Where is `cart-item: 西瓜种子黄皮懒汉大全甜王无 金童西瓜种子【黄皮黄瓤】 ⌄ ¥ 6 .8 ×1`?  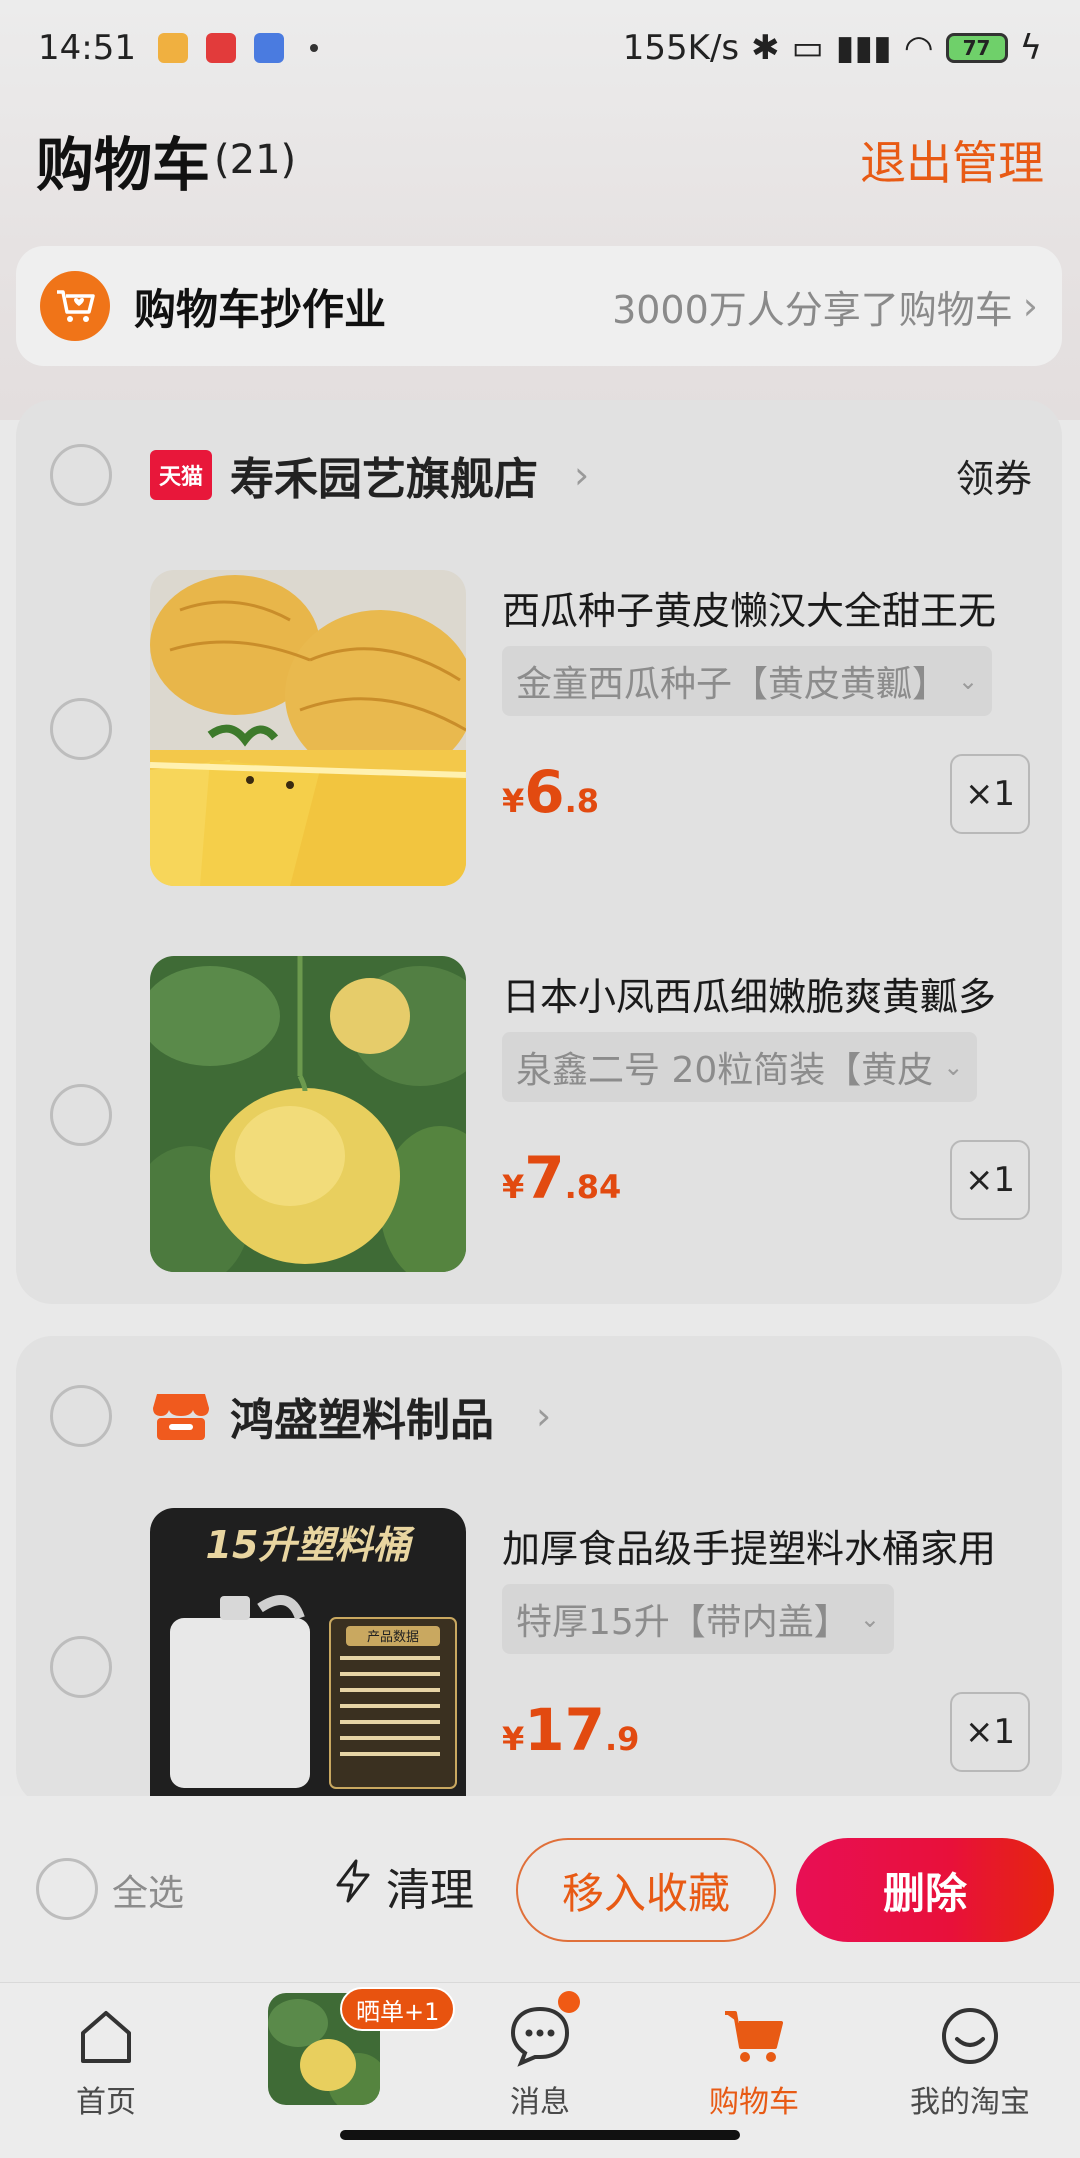 cart-item: 西瓜种子黄皮懒汉大全甜王无 金童西瓜种子【黄皮黄瓤】 ⌄ ¥ 6 .8 ×1 is located at coordinates (539, 730).